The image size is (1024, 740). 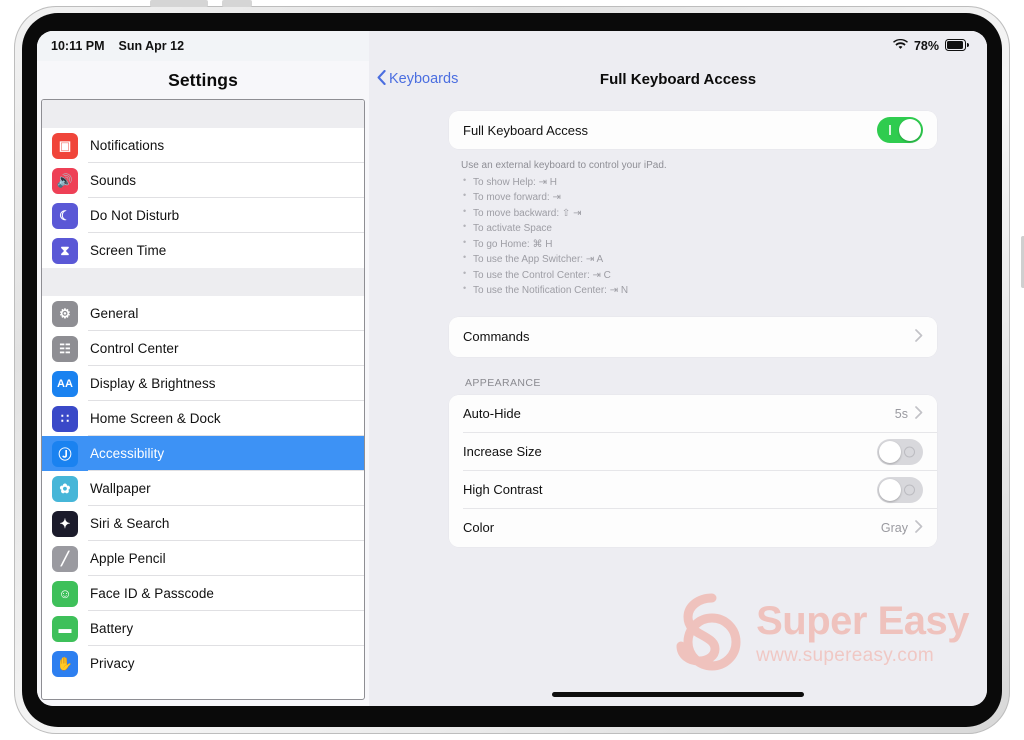 I want to click on sidebar-item-label: Apple Pencil, so click(x=128, y=558).